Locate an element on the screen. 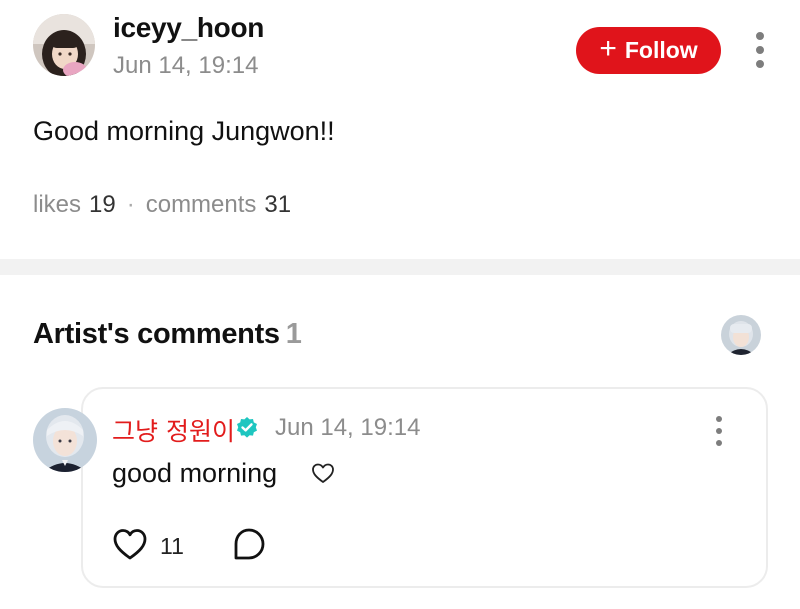 The width and height of the screenshot is (800, 609). follow-label: Follow is located at coordinates (661, 50).